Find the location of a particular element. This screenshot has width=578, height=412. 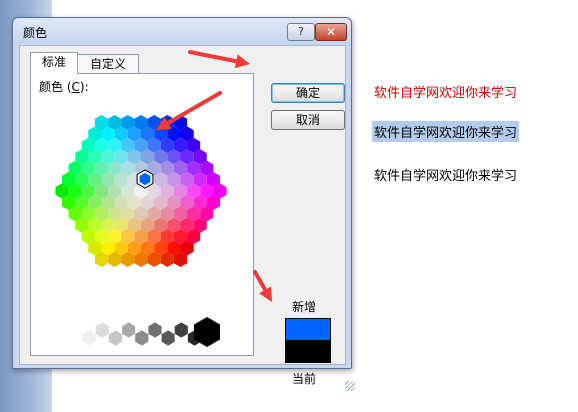

help-button: ? is located at coordinates (301, 32).